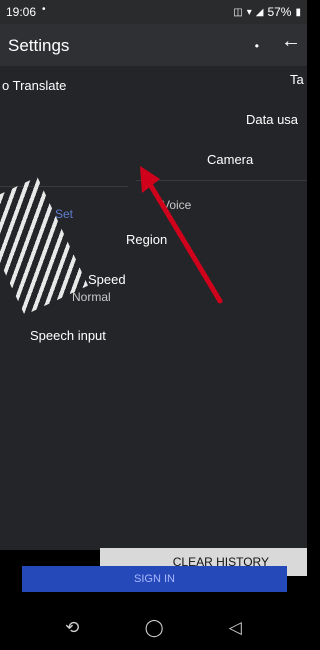  Describe the element at coordinates (153, 45) in the screenshot. I see `app-header: Settings • ←` at that location.